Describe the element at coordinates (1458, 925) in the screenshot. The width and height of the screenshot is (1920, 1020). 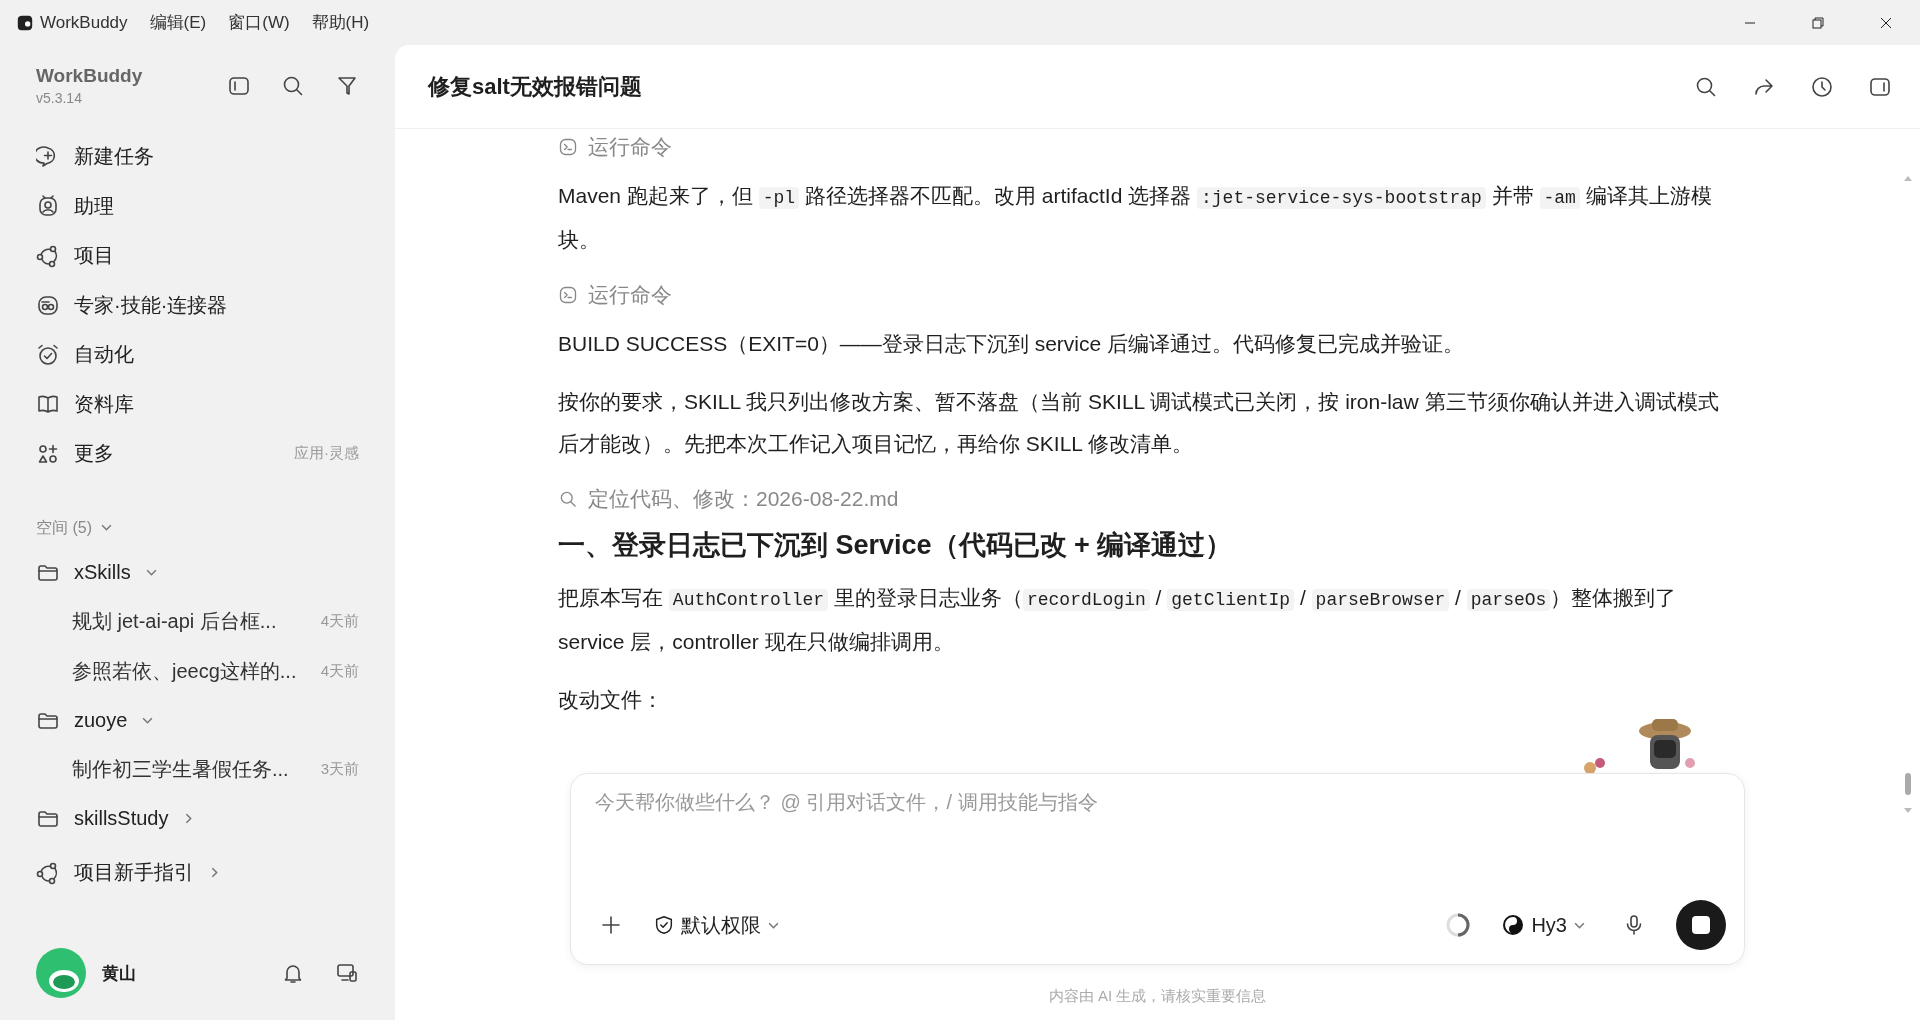
I see `loading-spinner-icon` at that location.